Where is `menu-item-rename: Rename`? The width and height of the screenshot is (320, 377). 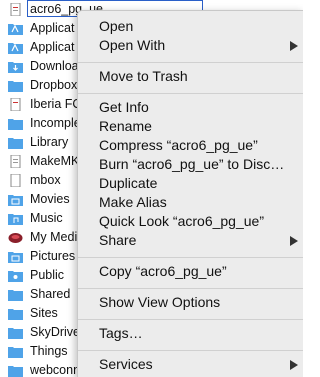 menu-item-rename: Rename is located at coordinates (190, 126).